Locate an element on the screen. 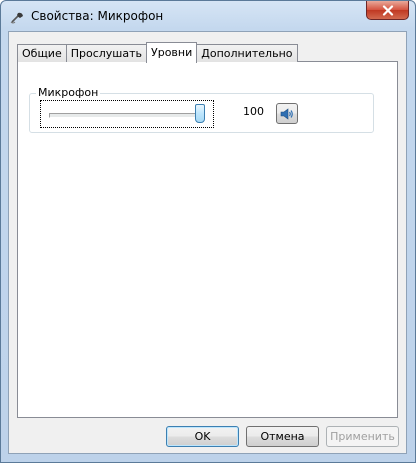  tab-listen: Прослушать is located at coordinates (106, 53).